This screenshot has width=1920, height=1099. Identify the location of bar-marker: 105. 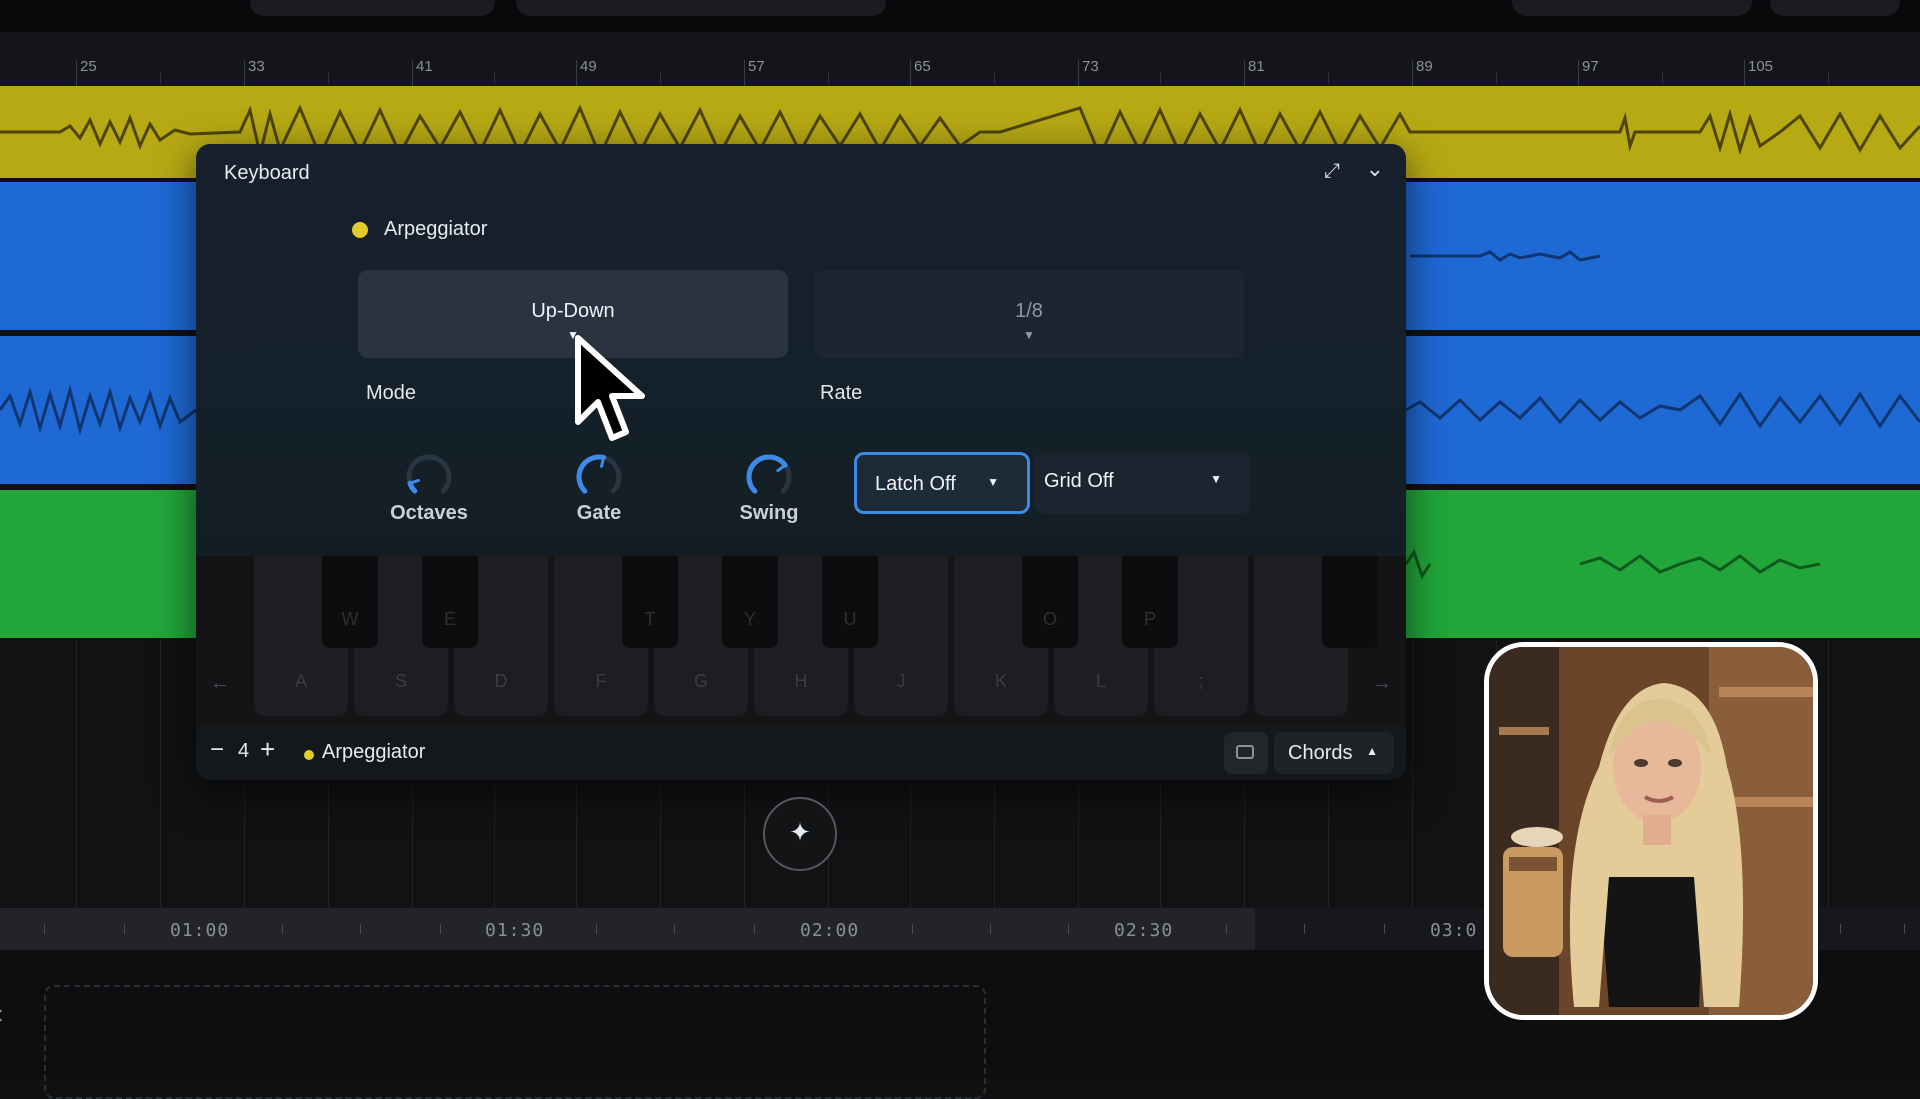
(1761, 66).